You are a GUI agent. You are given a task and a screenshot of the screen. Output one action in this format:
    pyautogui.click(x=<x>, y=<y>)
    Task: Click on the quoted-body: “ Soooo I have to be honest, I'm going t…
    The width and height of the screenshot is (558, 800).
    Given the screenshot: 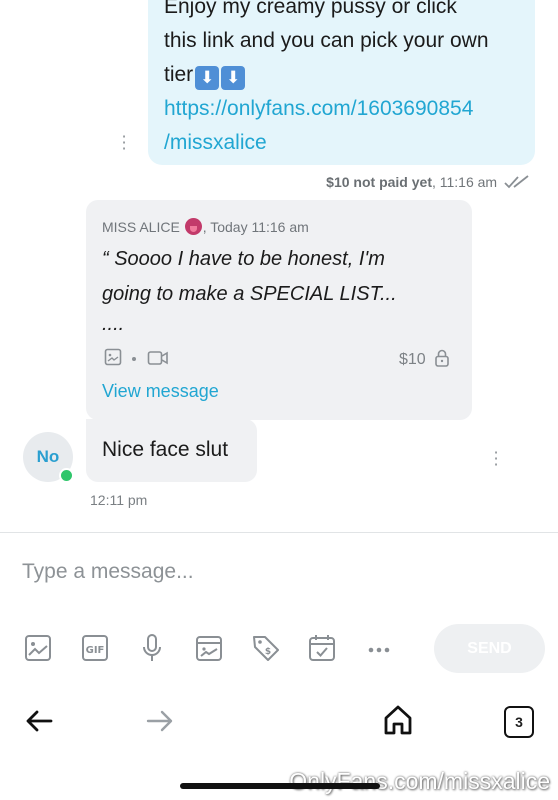 What is the action you would take?
    pyautogui.click(x=249, y=291)
    